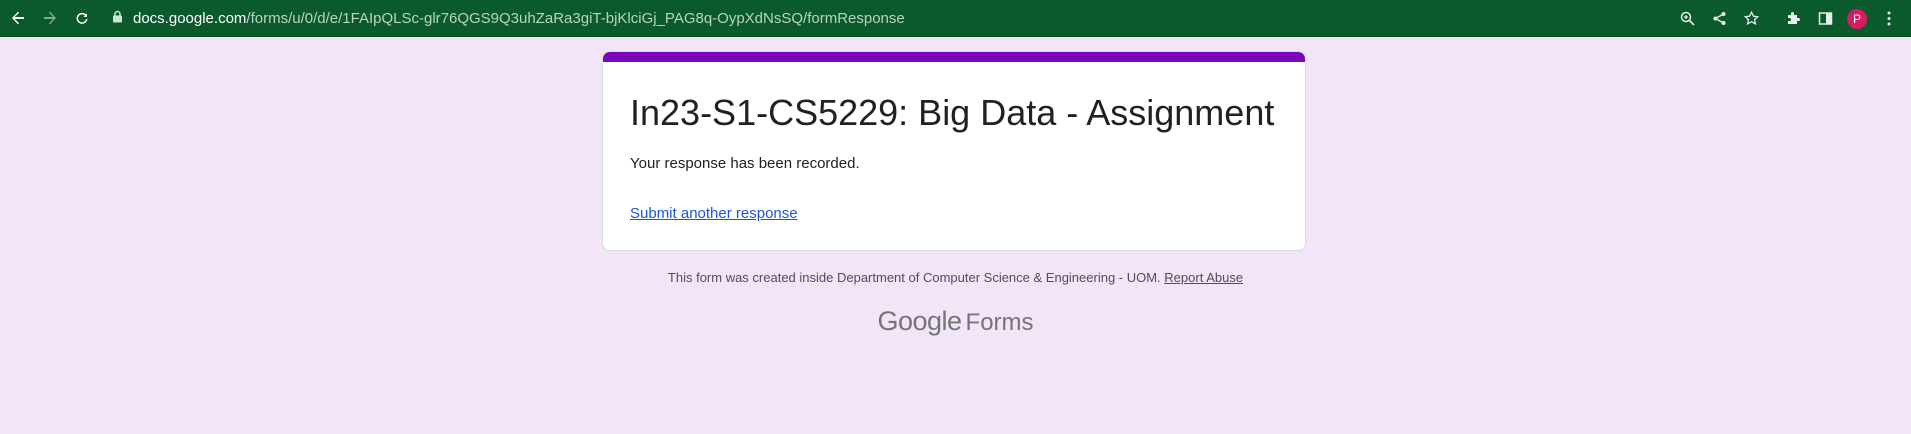 This screenshot has height=434, width=1911. I want to click on extensions-icon, so click(1793, 18).